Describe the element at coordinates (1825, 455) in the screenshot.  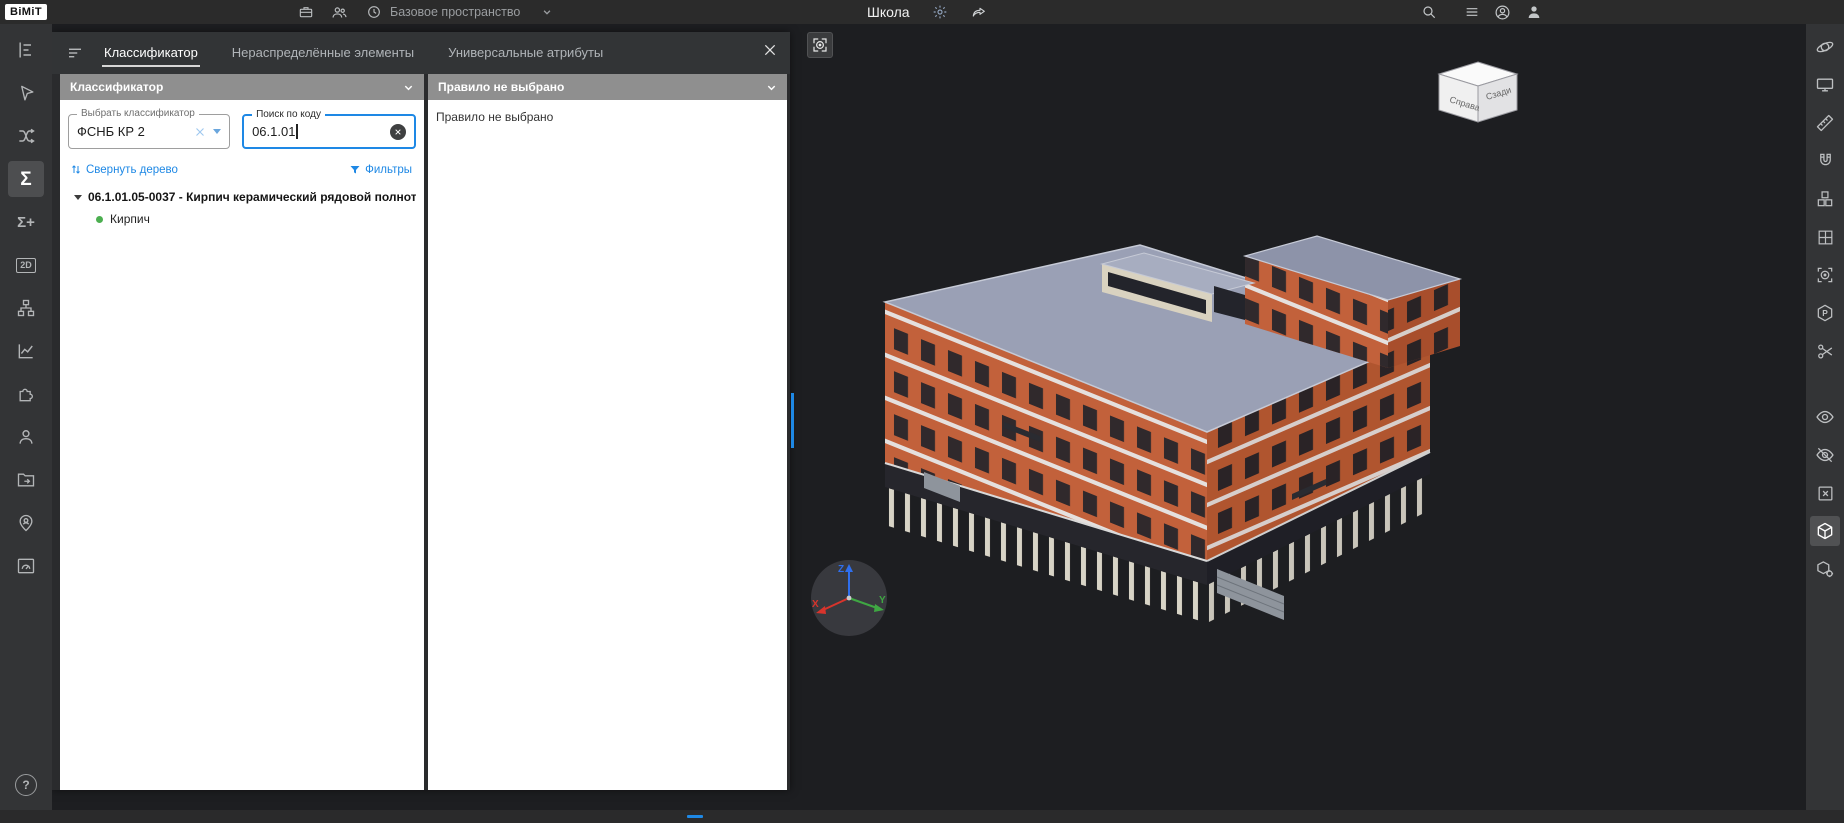
I see `visibility-off-icon` at that location.